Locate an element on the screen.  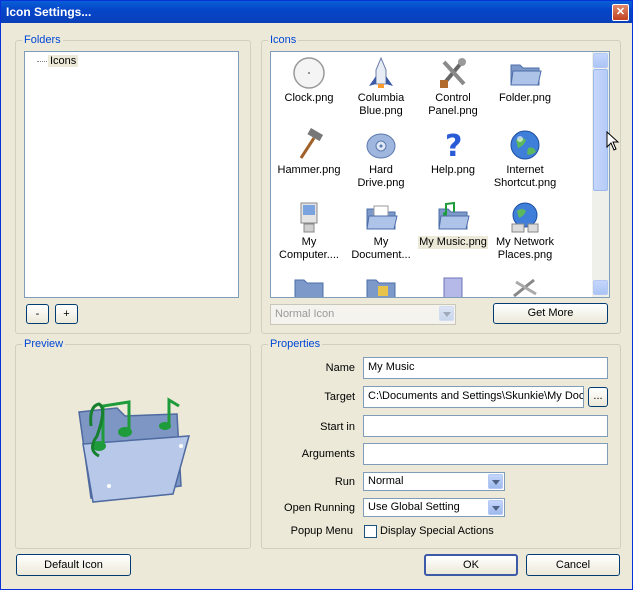
help-icon: ? is located at coordinates (453, 146).